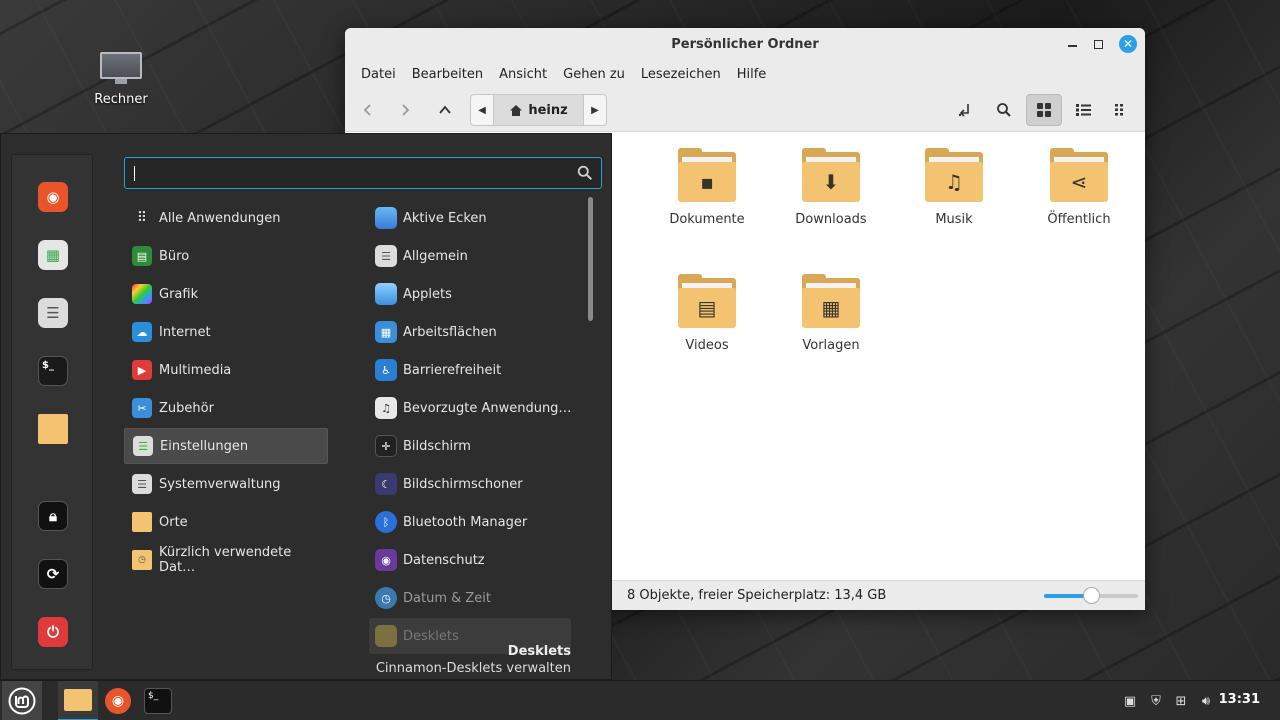 The image size is (1280, 720). I want to click on app-label: Allgemein, so click(435, 256).